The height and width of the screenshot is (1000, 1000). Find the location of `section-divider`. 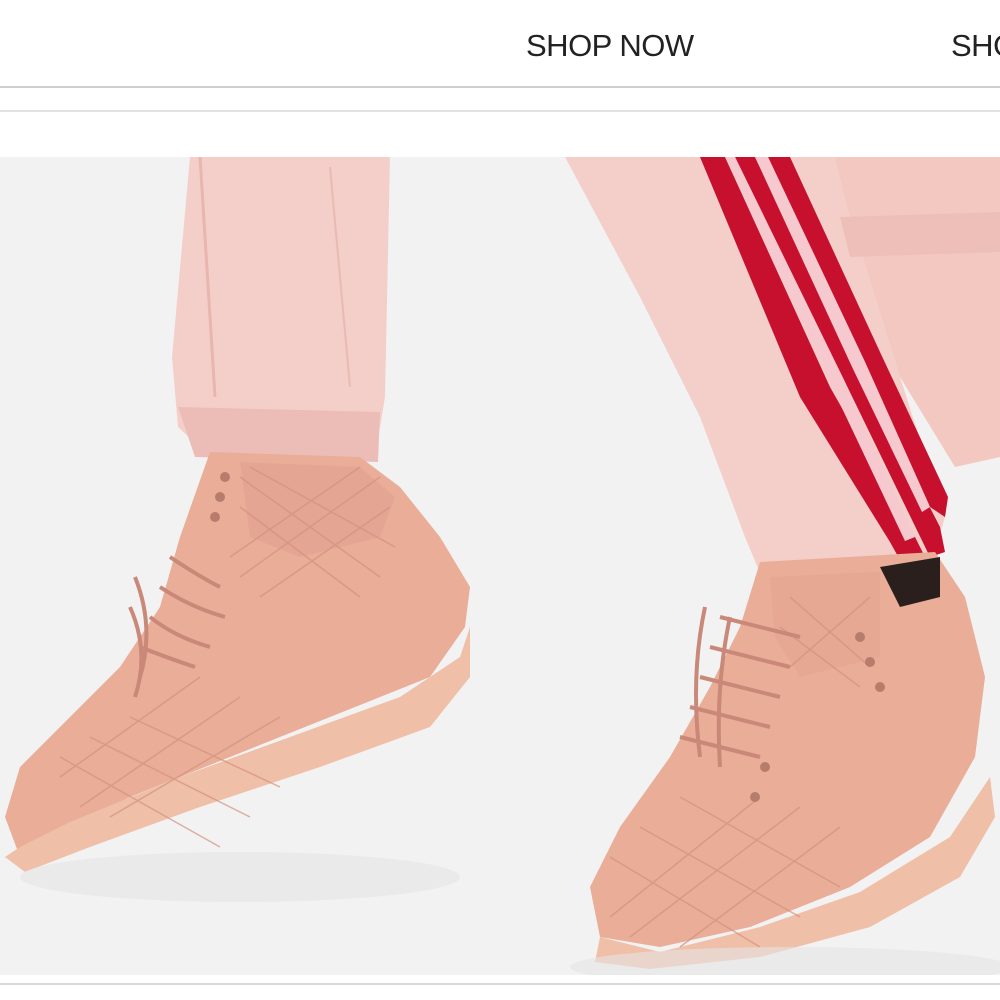

section-divider is located at coordinates (500, 111).